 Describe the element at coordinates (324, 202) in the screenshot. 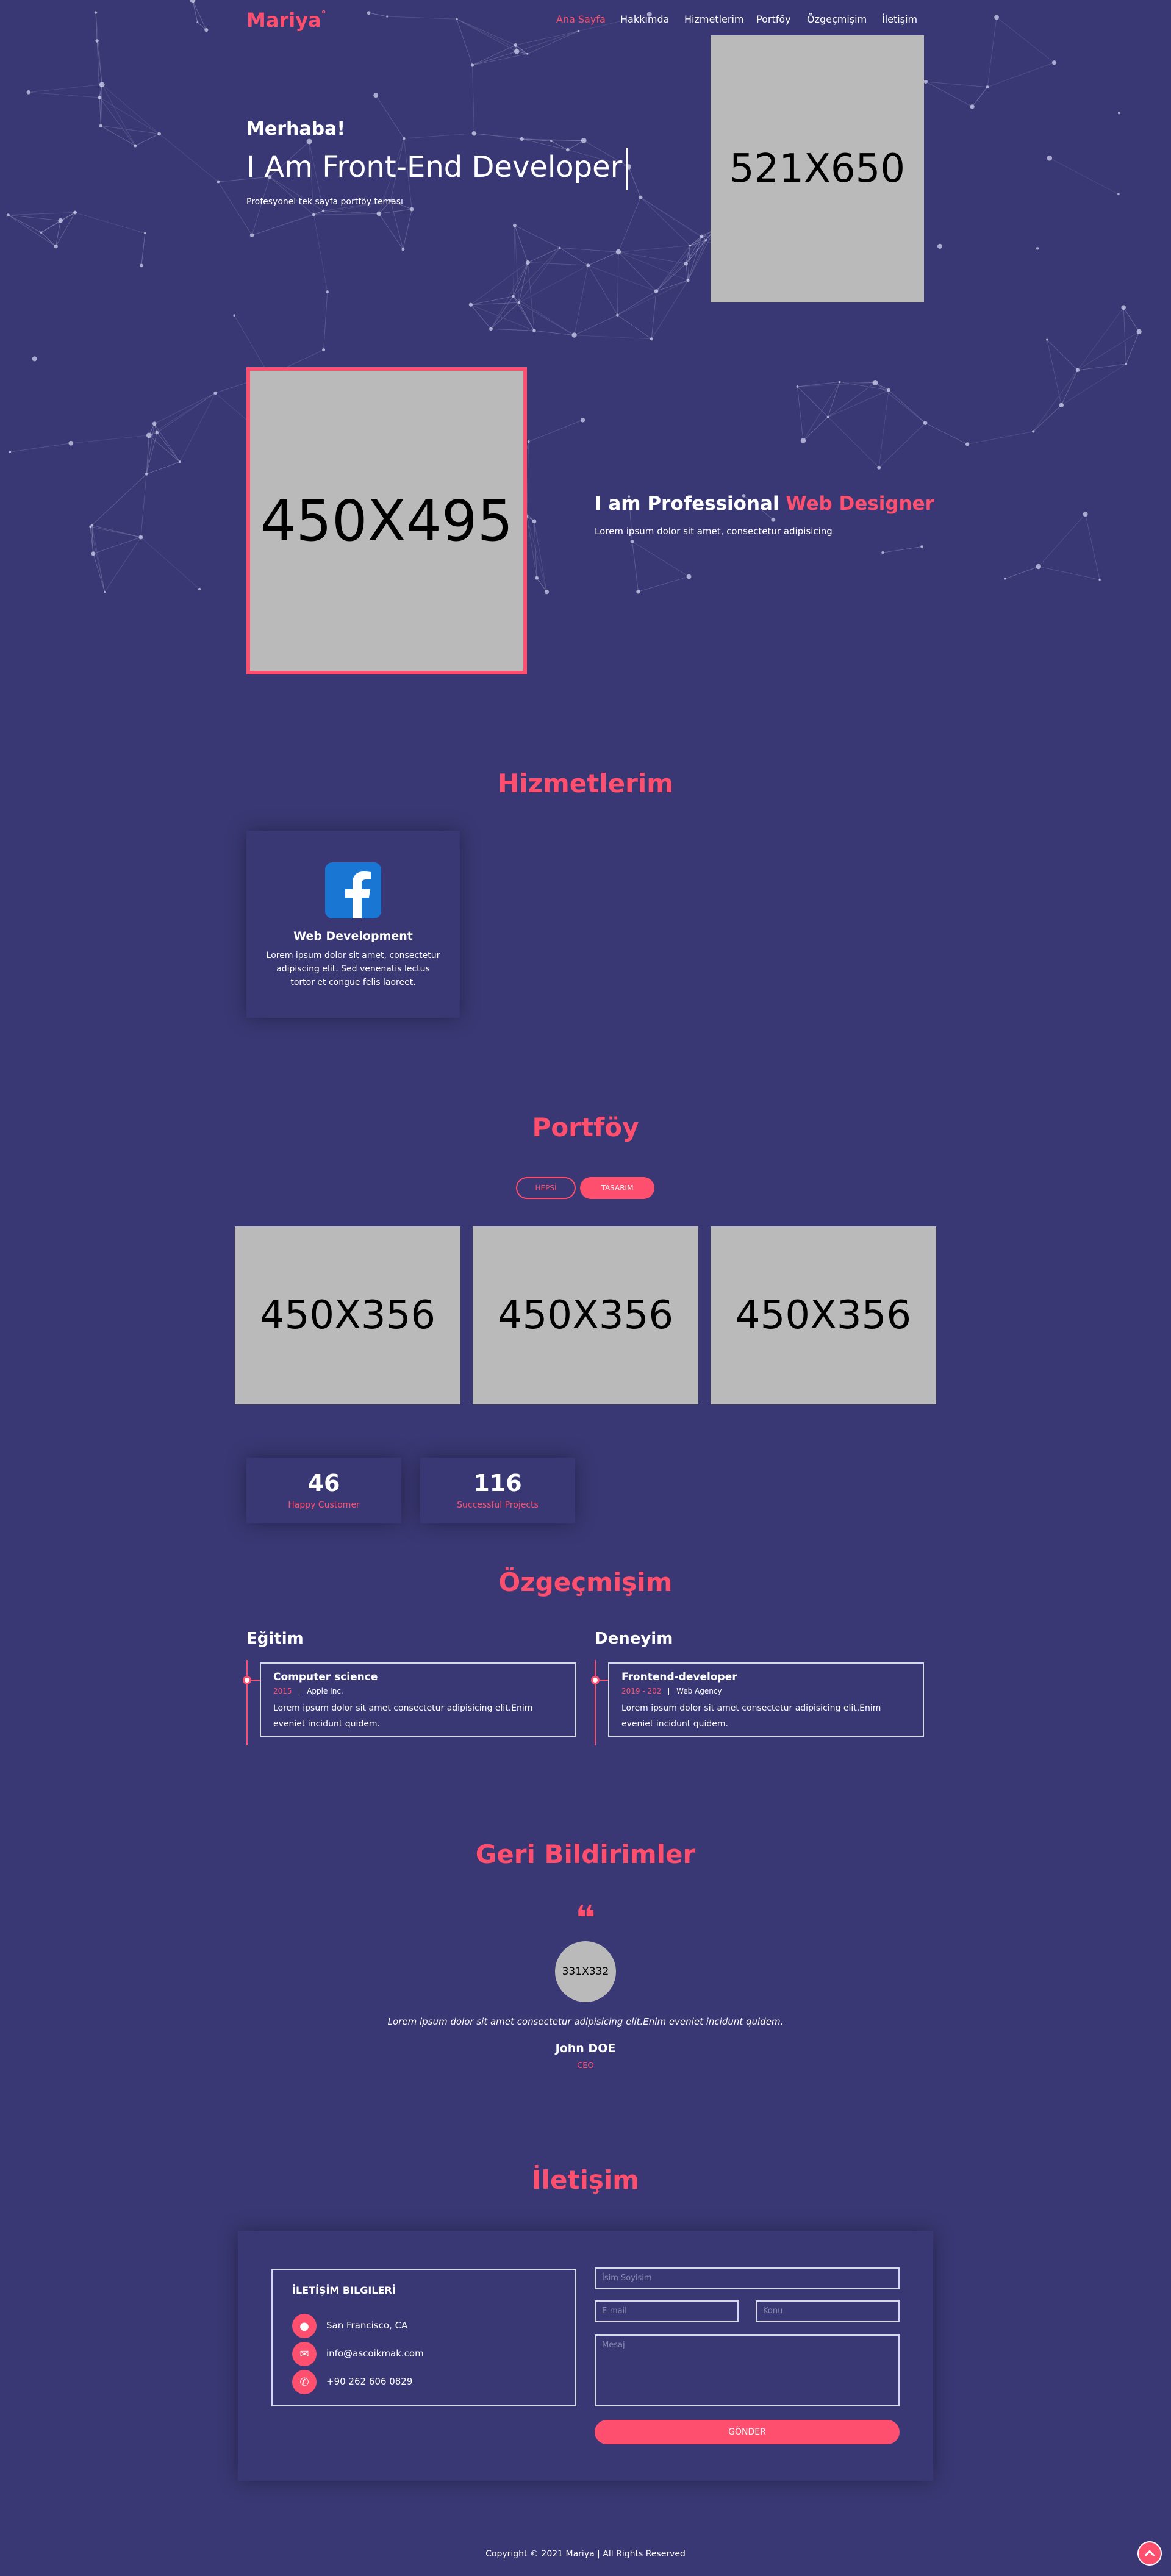

I see `hero-subtitle: Profesyonel tek sayfa portföy teması` at that location.